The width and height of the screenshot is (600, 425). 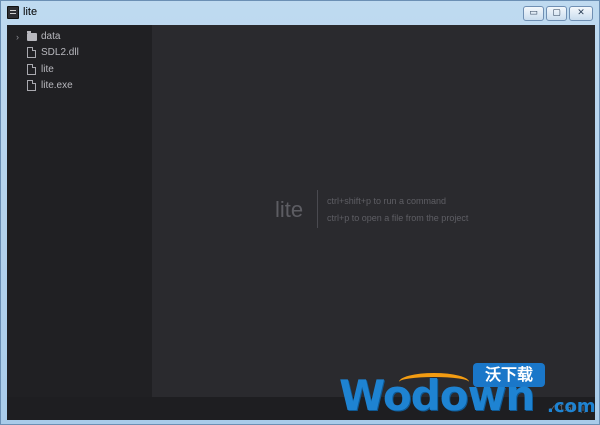 I want to click on tree-item-lite-exe: lite.exe, so click(x=79, y=86).